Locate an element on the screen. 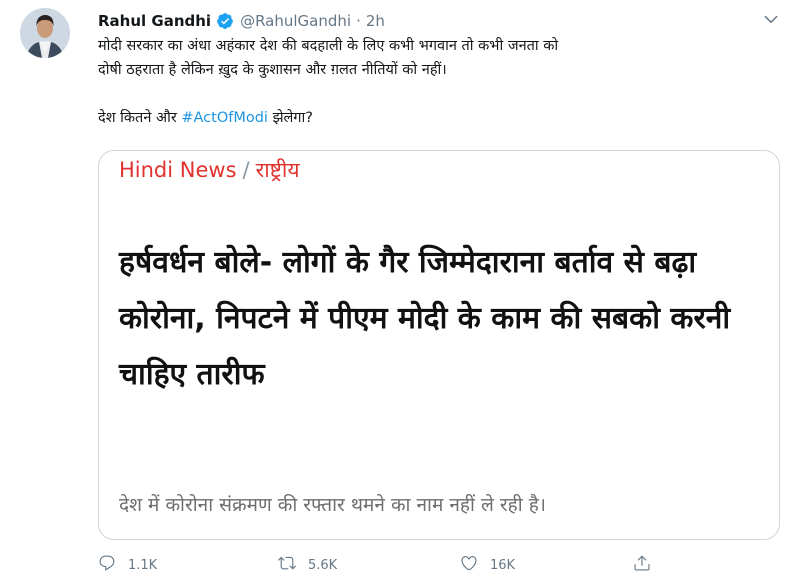 Image resolution: width=800 pixels, height=584 pixels. tweet-actions: 1.1K 5.6K 16K is located at coordinates (378, 565).